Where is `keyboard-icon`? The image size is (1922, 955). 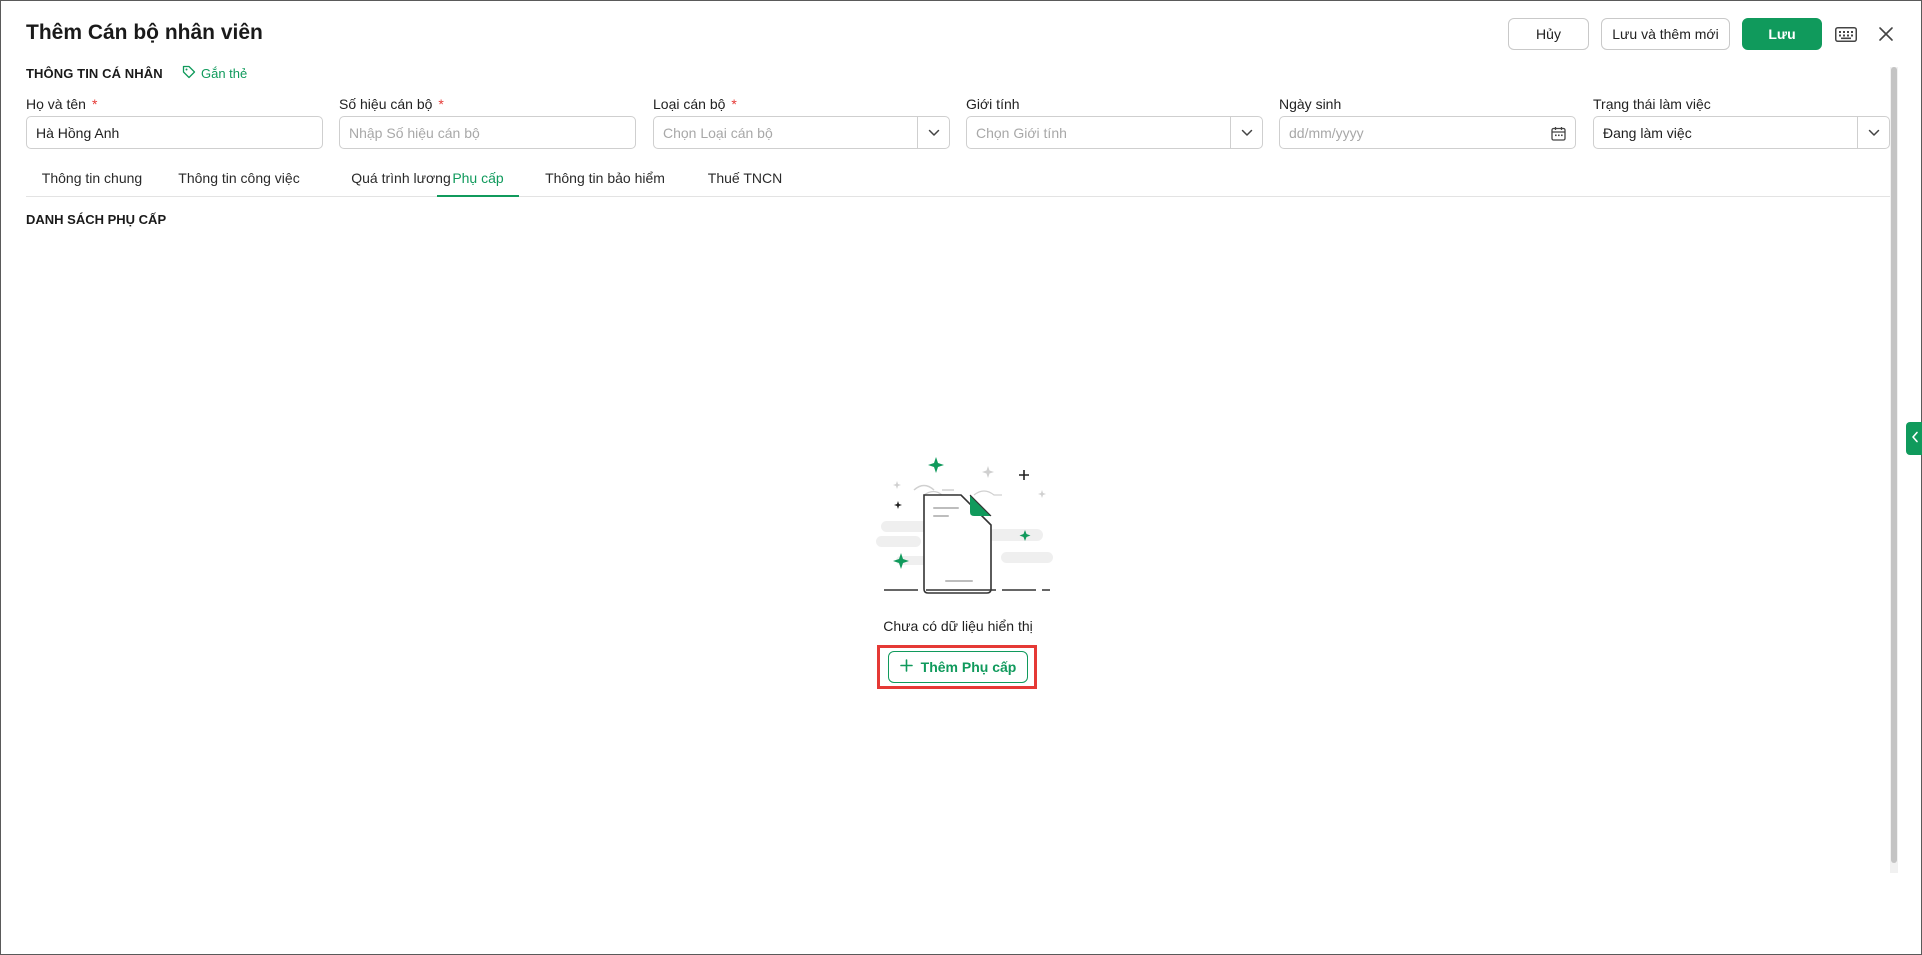 keyboard-icon is located at coordinates (1846, 34).